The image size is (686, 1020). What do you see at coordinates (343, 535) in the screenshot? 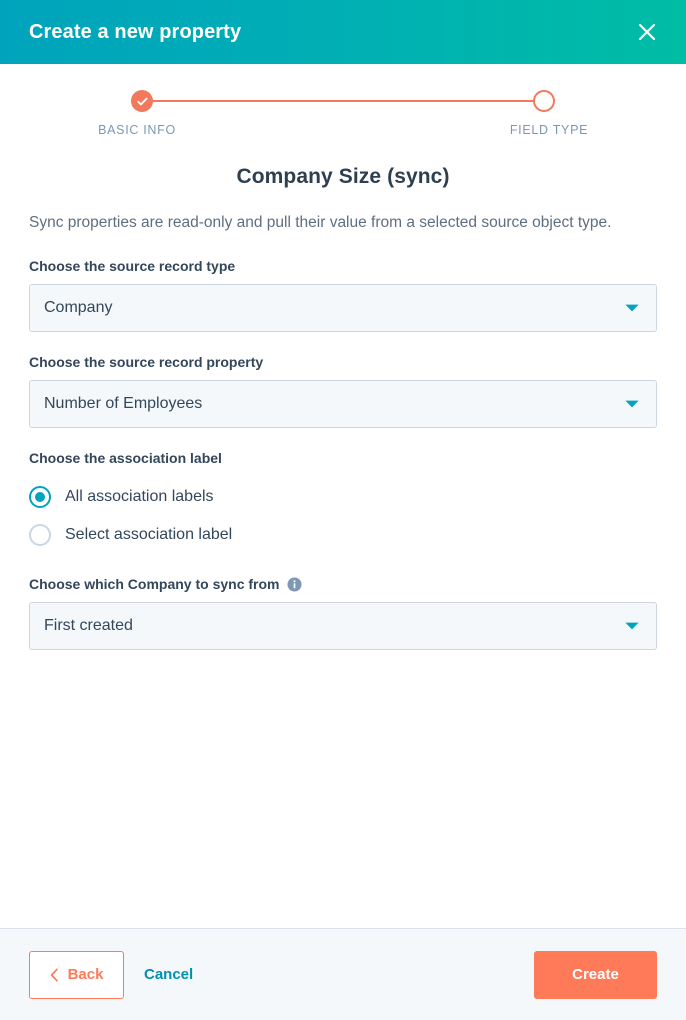
I see `radio-select-association-label: Select association label` at bounding box center [343, 535].